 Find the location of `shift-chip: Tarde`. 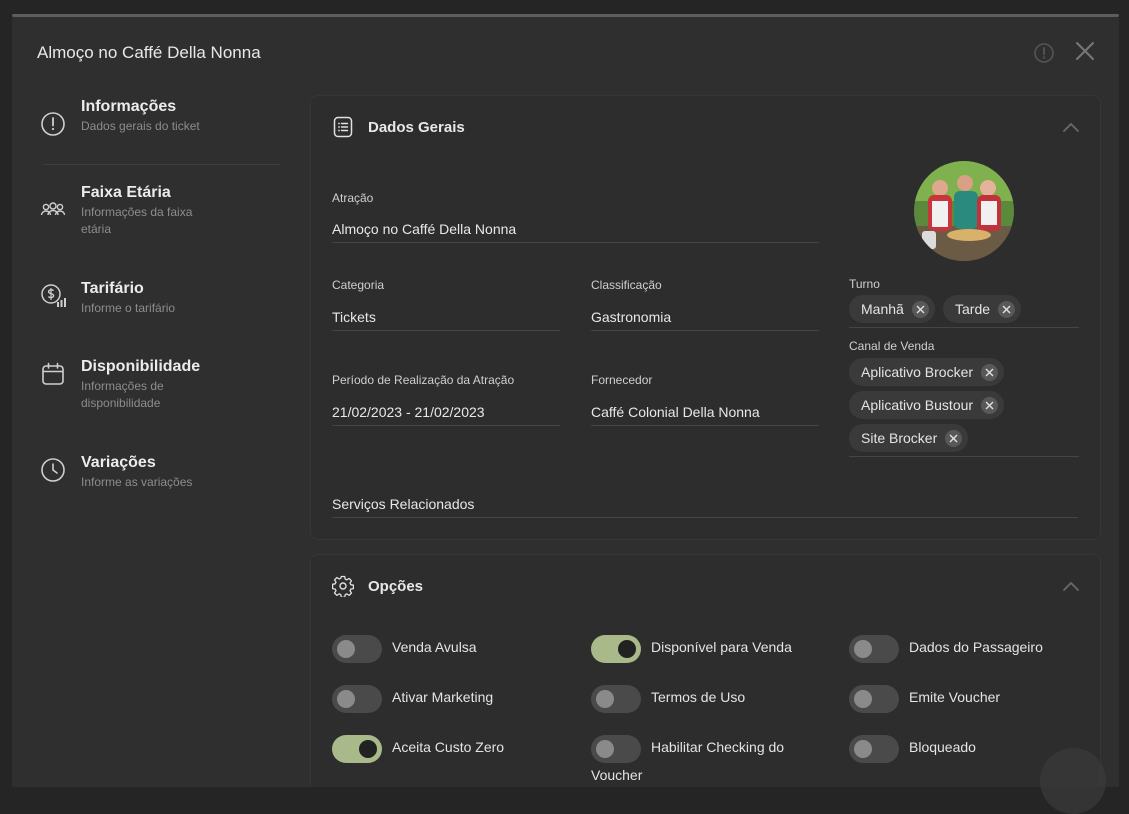

shift-chip: Tarde is located at coordinates (982, 309).